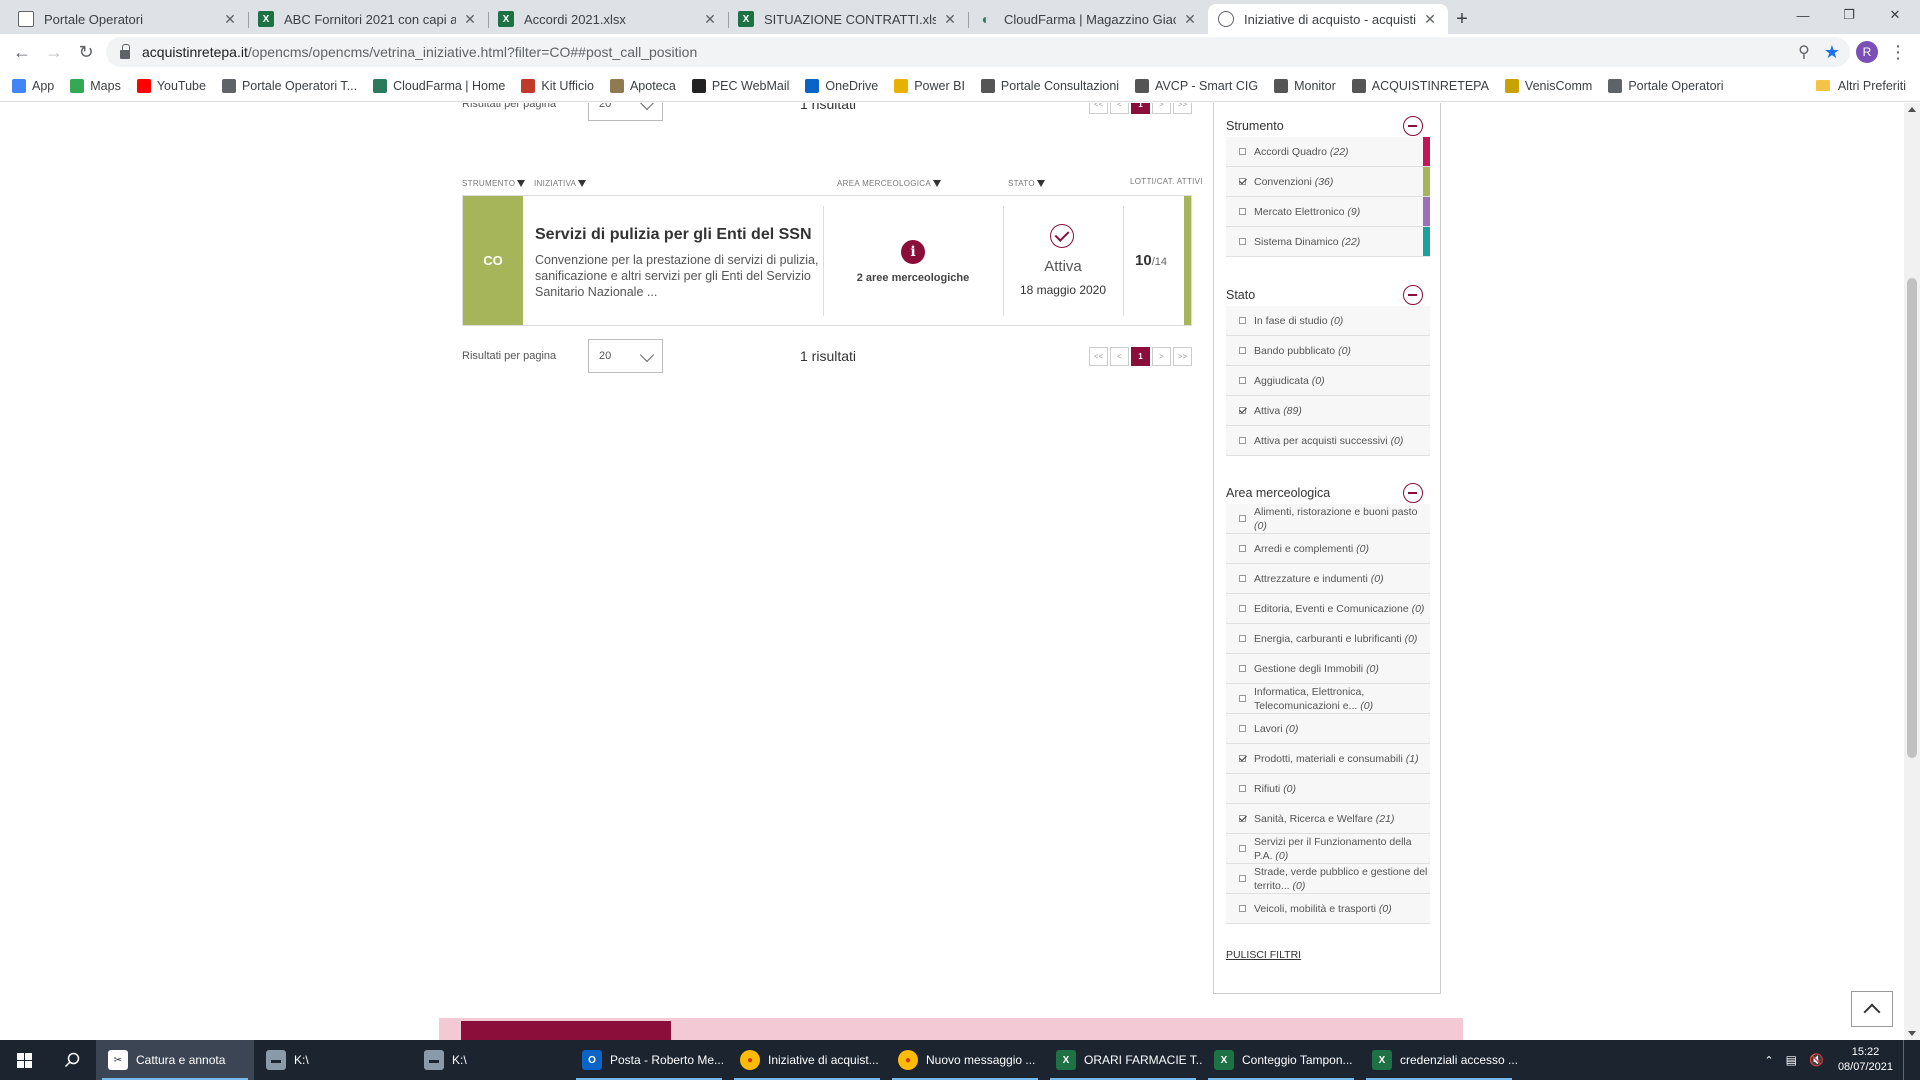 Image resolution: width=1920 pixels, height=1080 pixels. What do you see at coordinates (913, 252) in the screenshot?
I see `info-icon: i` at bounding box center [913, 252].